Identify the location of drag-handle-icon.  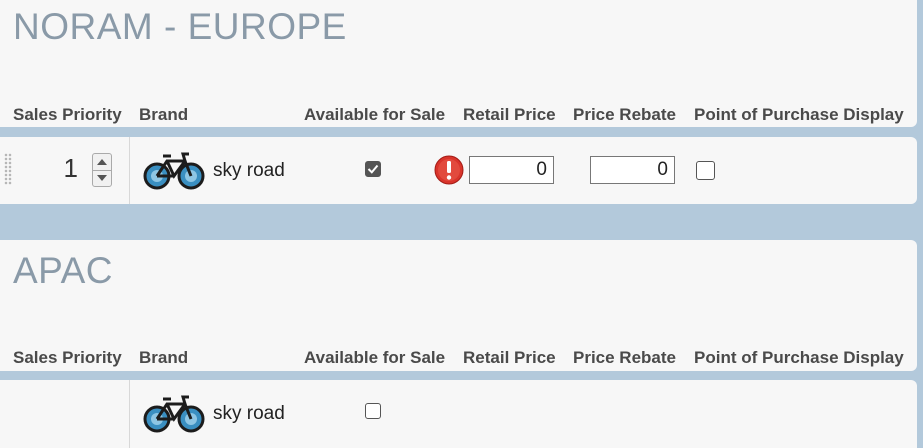
(8, 169).